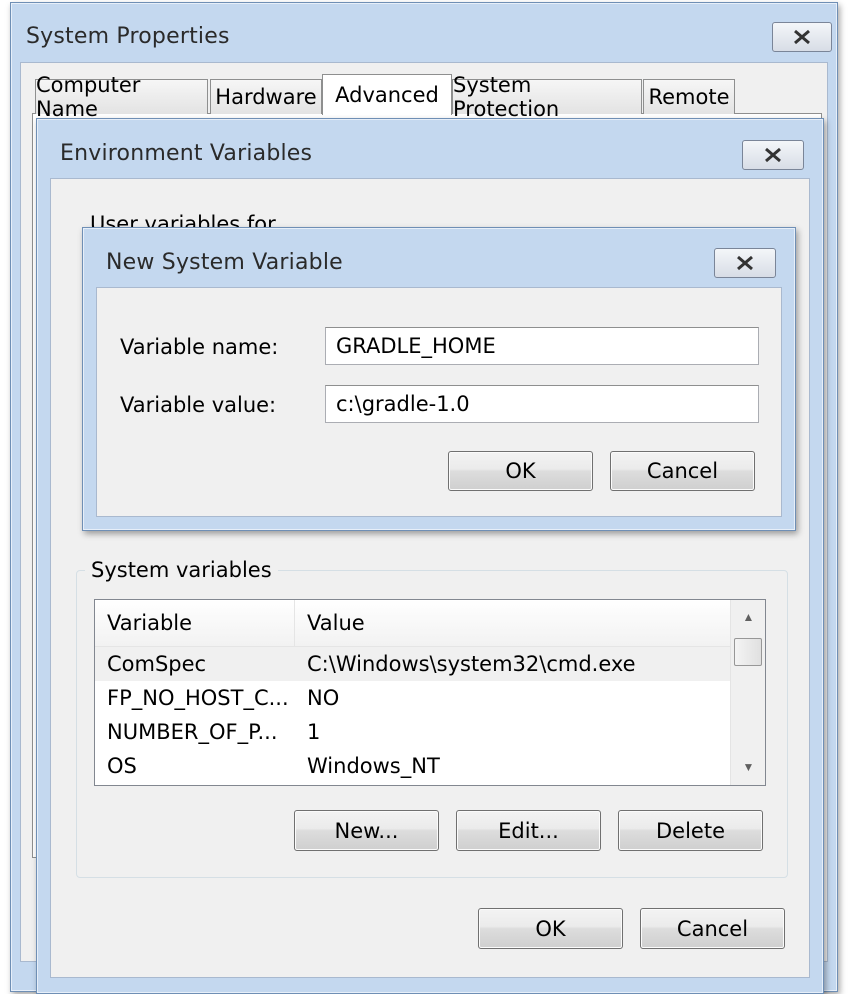  I want to click on environment-ok-button: OK, so click(550, 928).